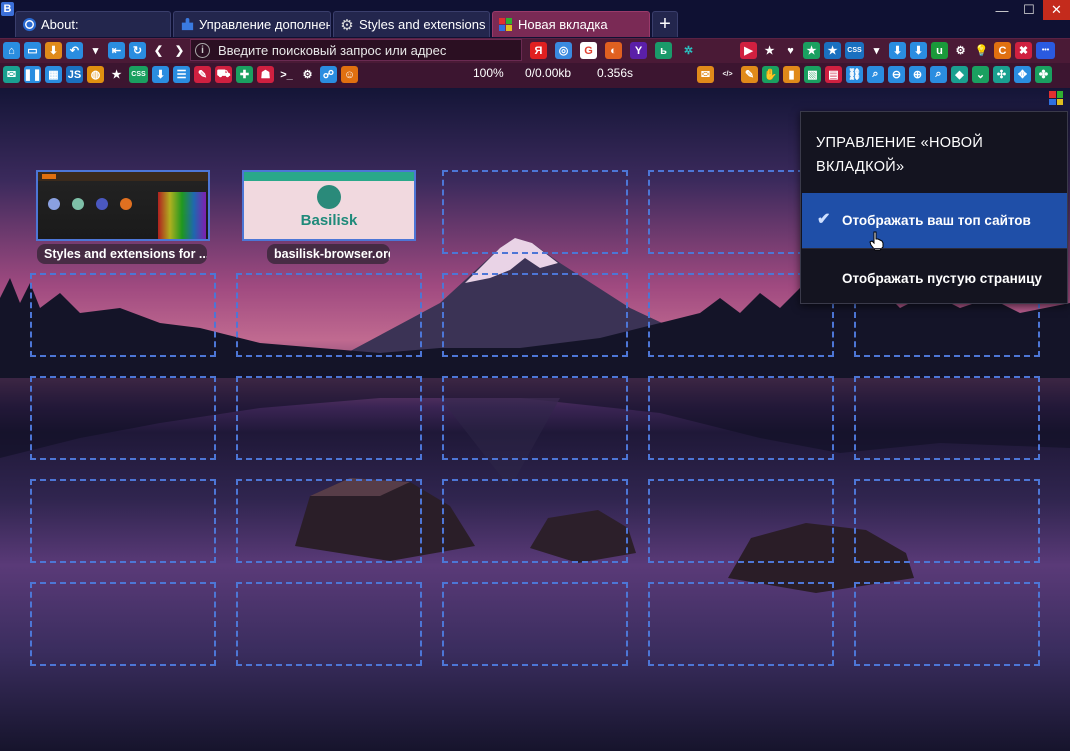 Image resolution: width=1070 pixels, height=751 pixels. Describe the element at coordinates (138, 74) in the screenshot. I see `css2-icon: CSS` at that location.